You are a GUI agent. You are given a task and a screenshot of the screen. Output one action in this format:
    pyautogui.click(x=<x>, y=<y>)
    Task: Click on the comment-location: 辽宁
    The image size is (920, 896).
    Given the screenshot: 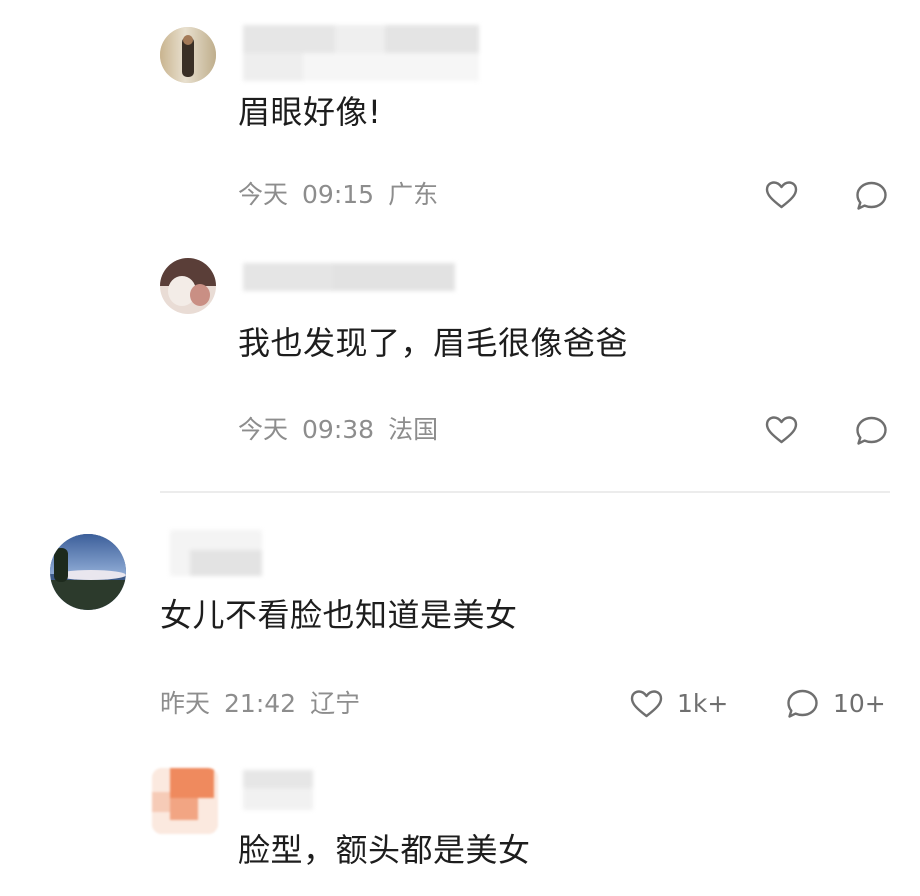 What is the action you would take?
    pyautogui.click(x=335, y=703)
    